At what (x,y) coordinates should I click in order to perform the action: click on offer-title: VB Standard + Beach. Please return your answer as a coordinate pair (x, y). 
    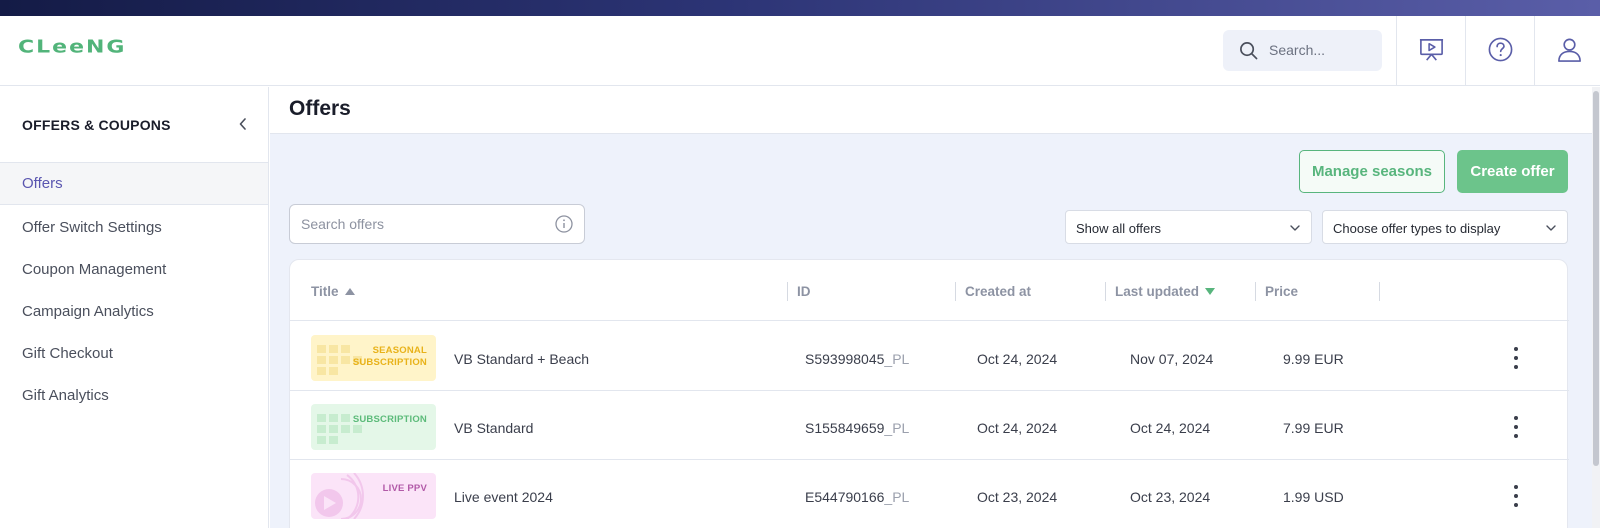
    Looking at the image, I should click on (521, 359).